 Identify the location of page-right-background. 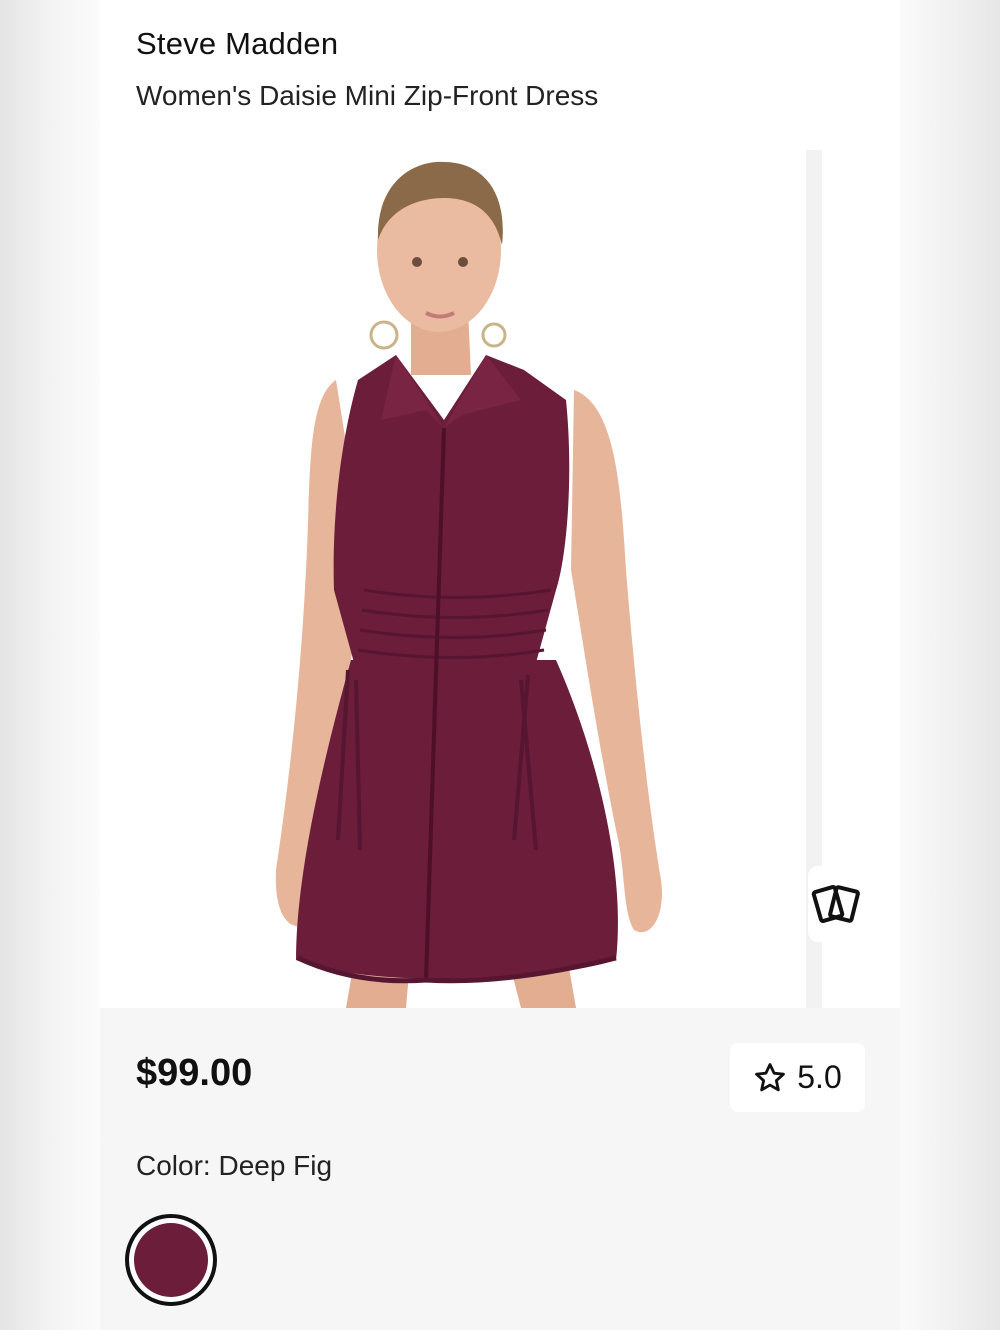
(950, 665).